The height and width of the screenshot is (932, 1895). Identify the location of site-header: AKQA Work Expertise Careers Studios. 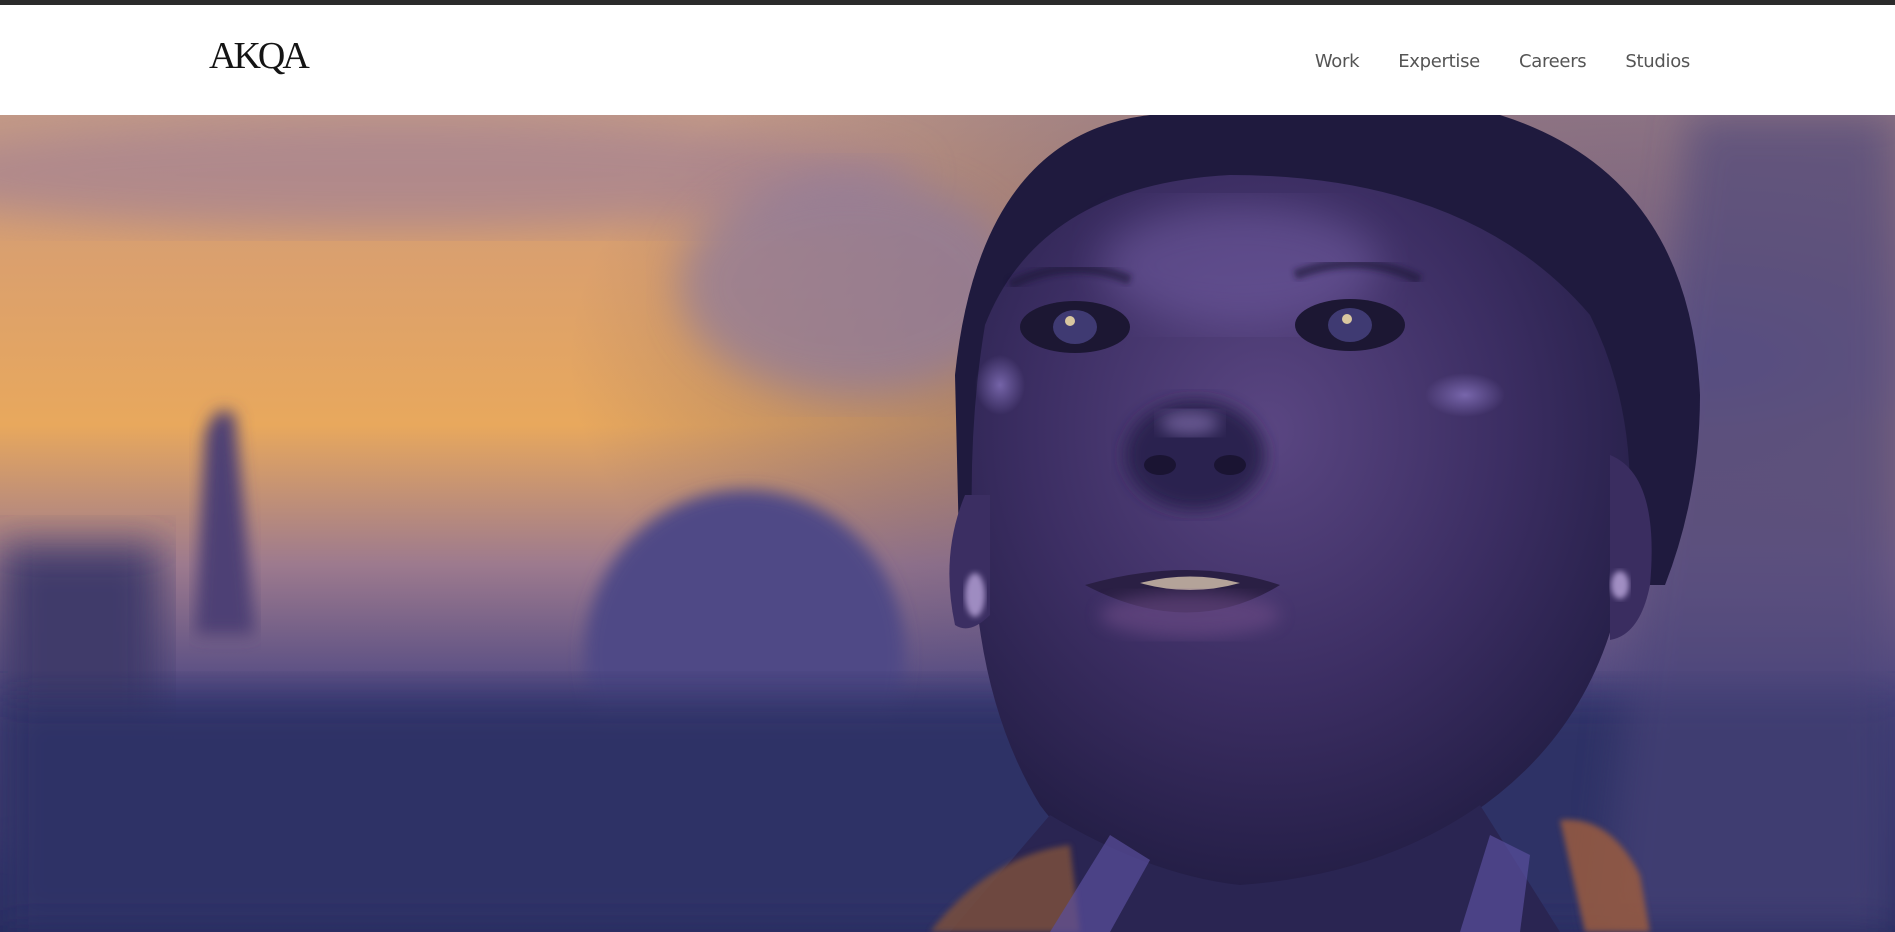
(947, 60).